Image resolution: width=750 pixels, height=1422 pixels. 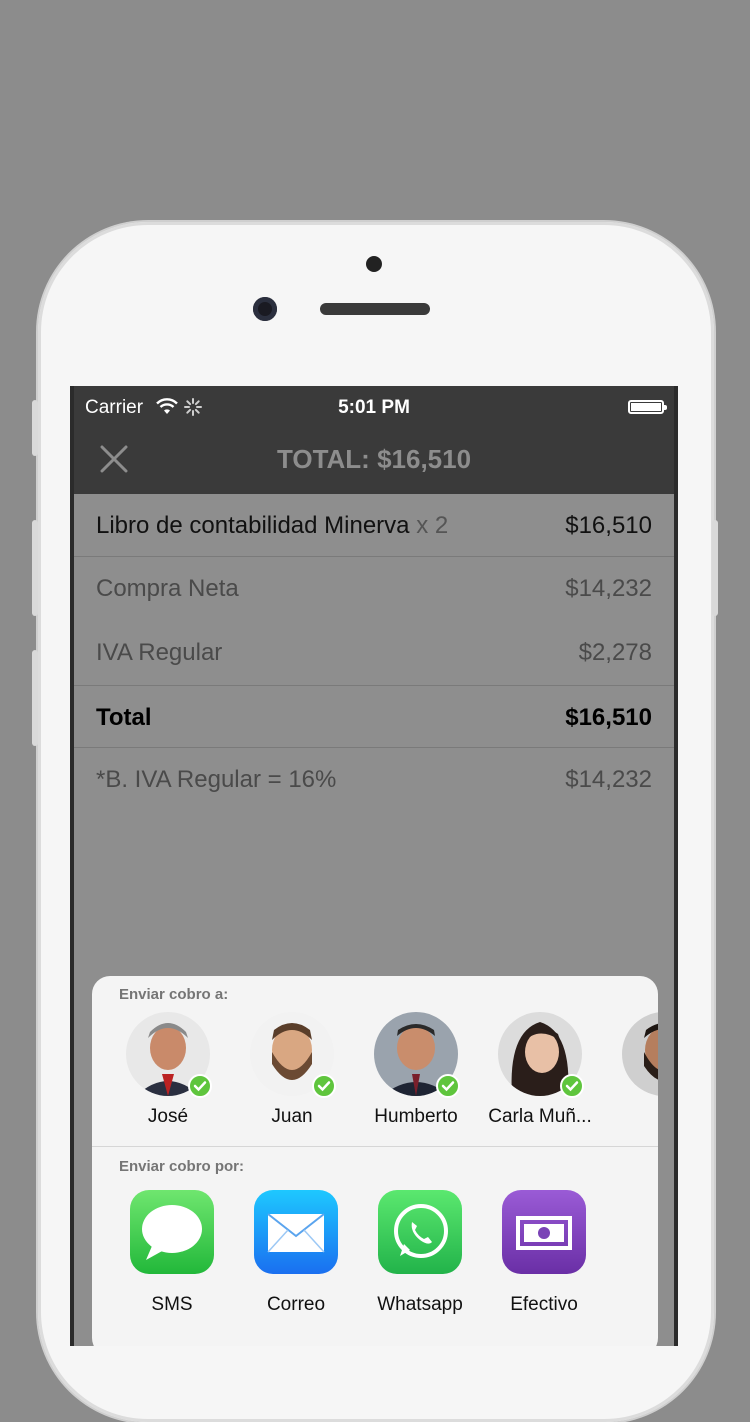 What do you see at coordinates (265, 309) in the screenshot?
I see `front-camera` at bounding box center [265, 309].